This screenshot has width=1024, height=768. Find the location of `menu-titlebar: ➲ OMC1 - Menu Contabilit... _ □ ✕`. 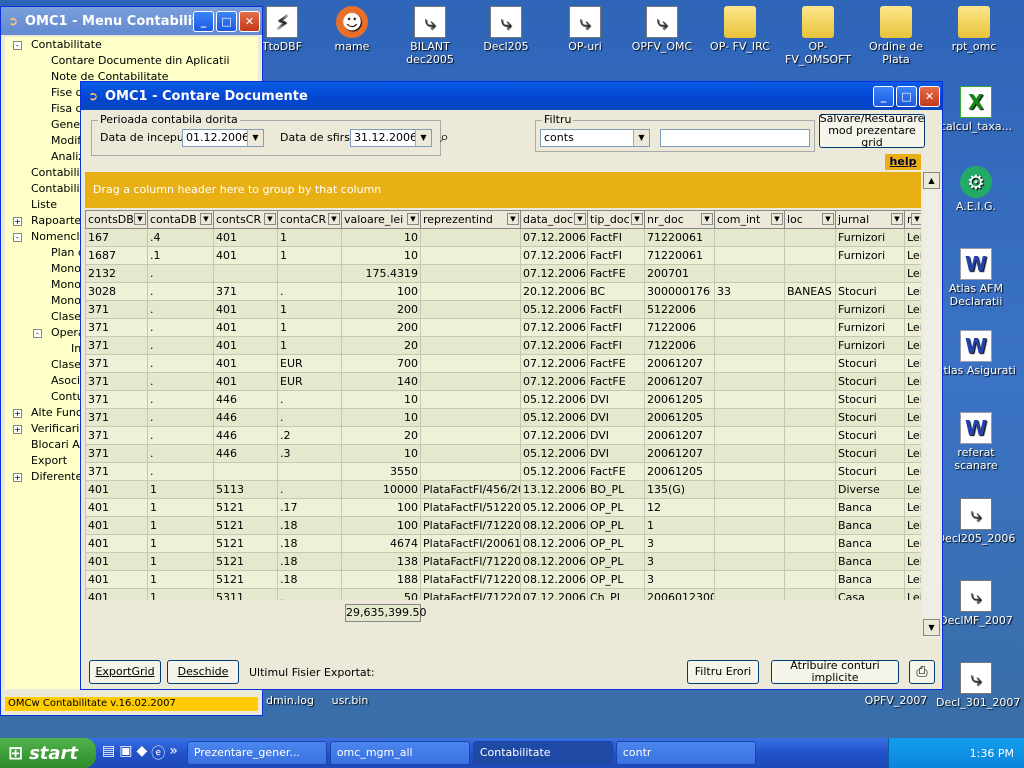

menu-titlebar: ➲ OMC1 - Menu Contabilit... _ □ ✕ is located at coordinates (131, 21).